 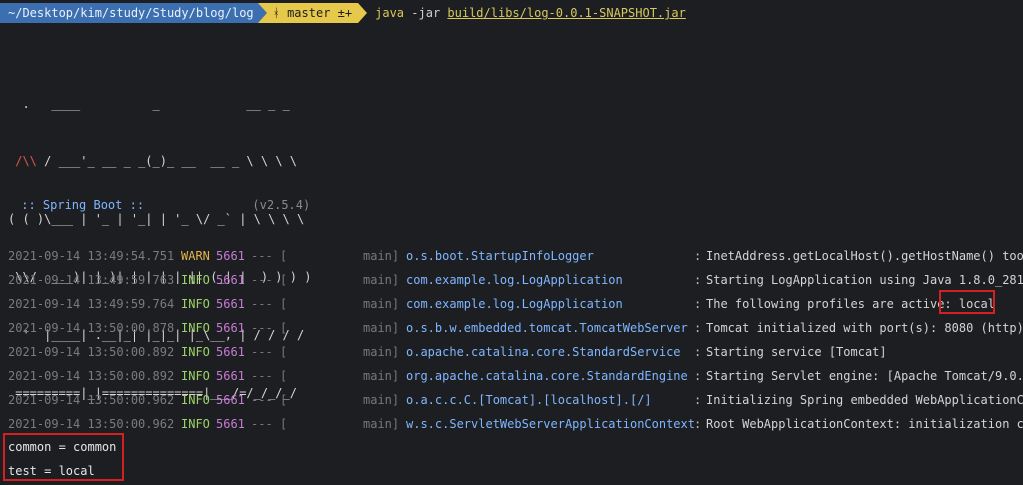 What do you see at coordinates (156, 161) in the screenshot?
I see `banner-line: /\\ / ___'_ __ _ _(_)_ __ __ _ \ \ \ \` at bounding box center [156, 161].